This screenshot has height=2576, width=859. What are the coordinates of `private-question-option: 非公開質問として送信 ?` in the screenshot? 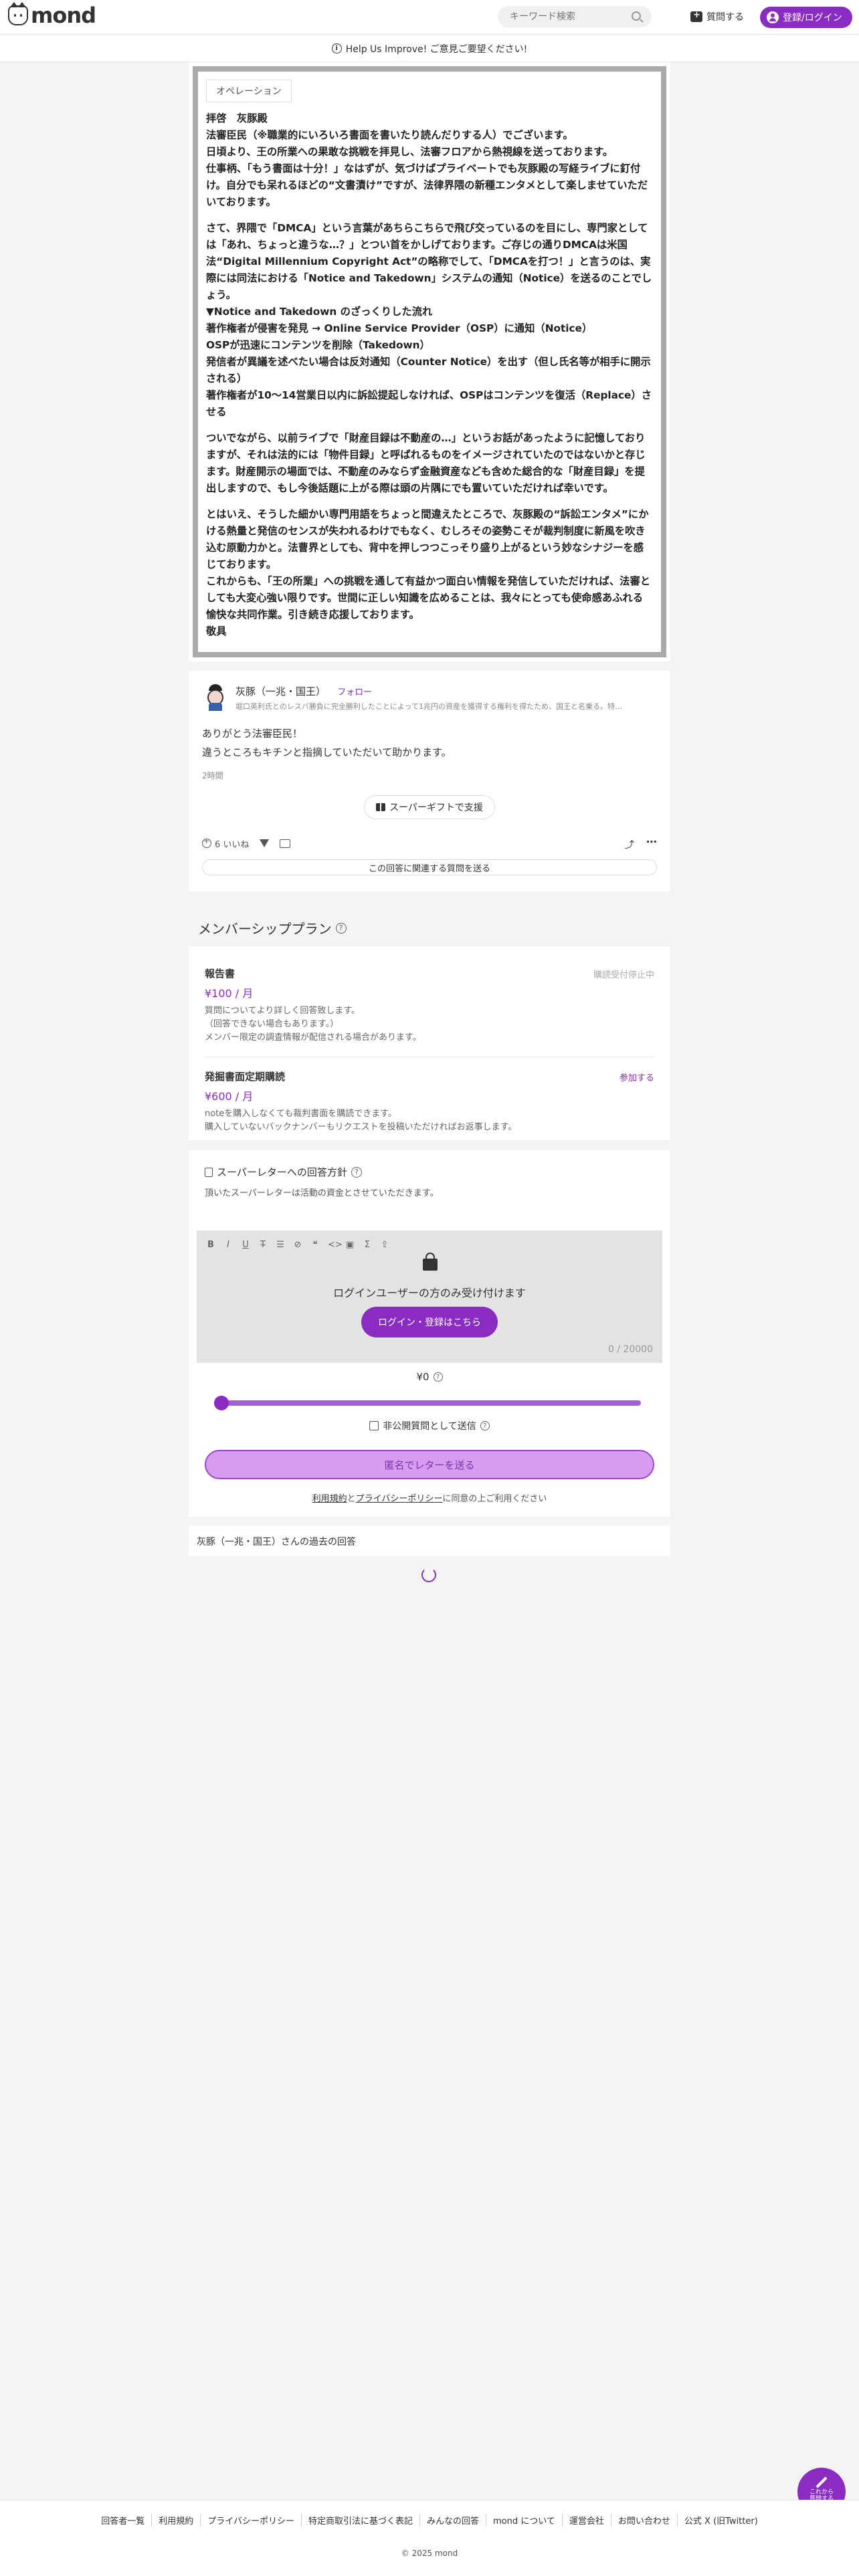 It's located at (429, 1425).